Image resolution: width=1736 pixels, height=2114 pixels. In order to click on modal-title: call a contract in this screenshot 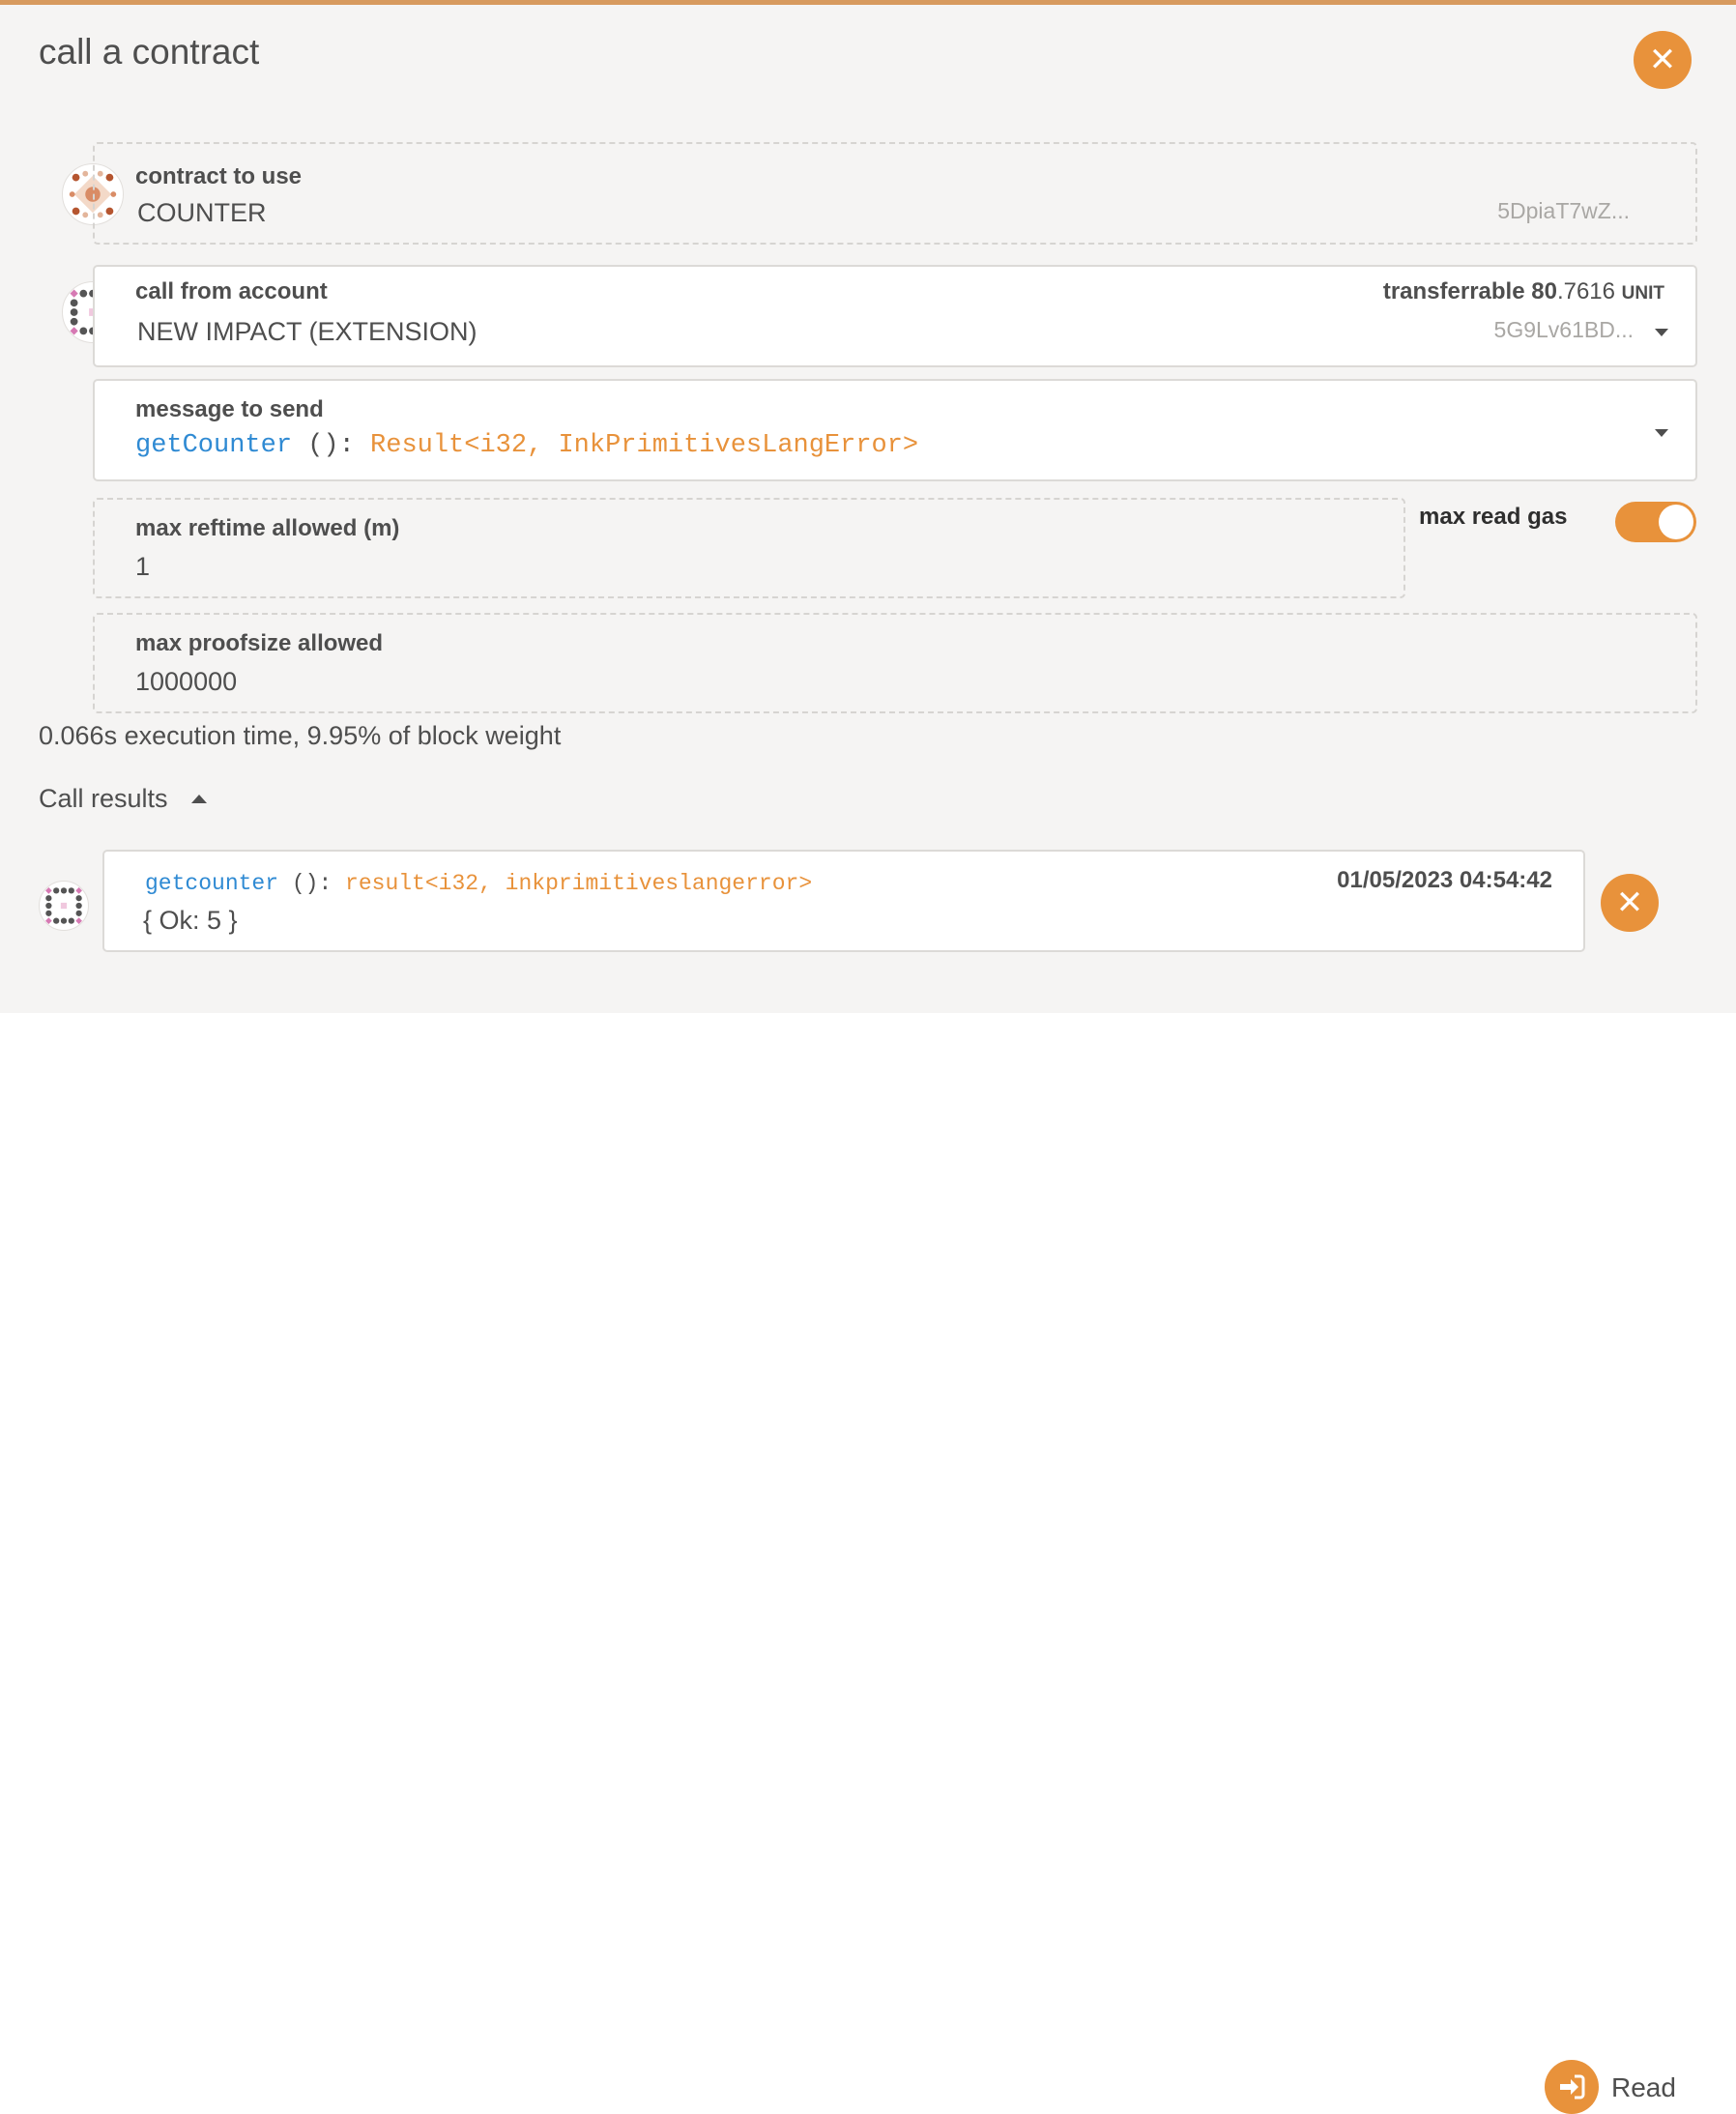, I will do `click(149, 52)`.